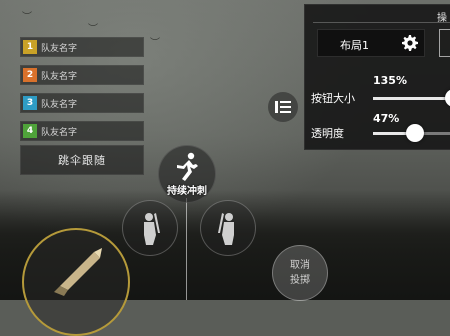 The width and height of the screenshot is (450, 336). I want to click on team-member-1: 1 队友名字, so click(82, 47).